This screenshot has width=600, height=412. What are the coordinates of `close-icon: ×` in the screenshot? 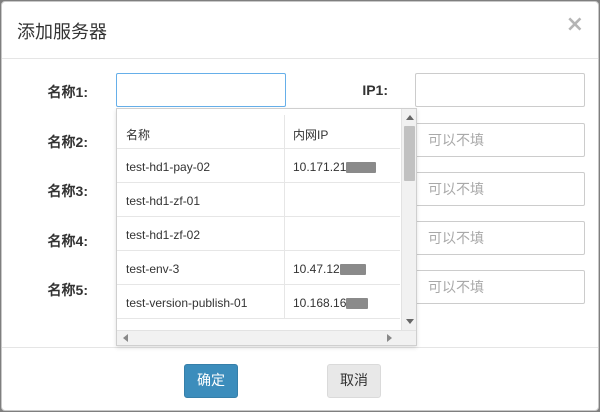 It's located at (575, 25).